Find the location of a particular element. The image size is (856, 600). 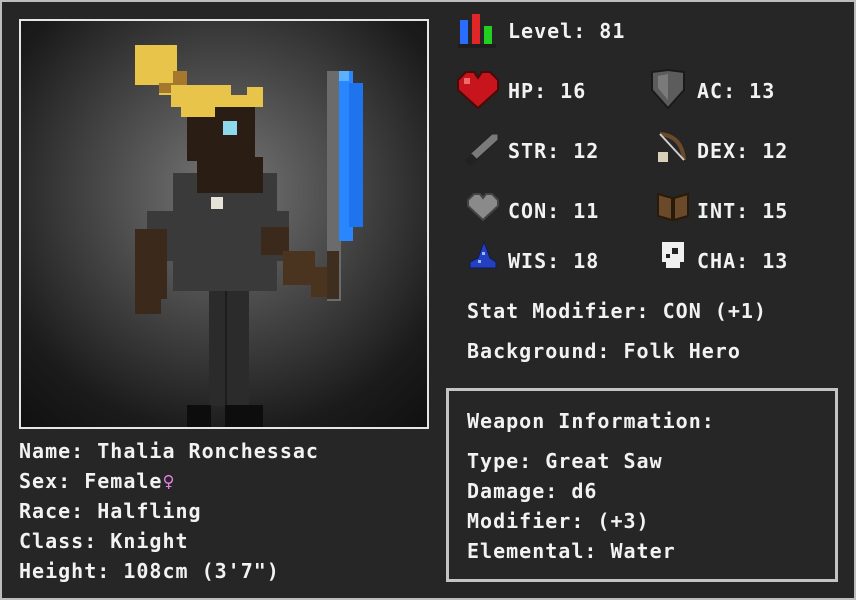

weapon-elemental-value: Water is located at coordinates (643, 551).